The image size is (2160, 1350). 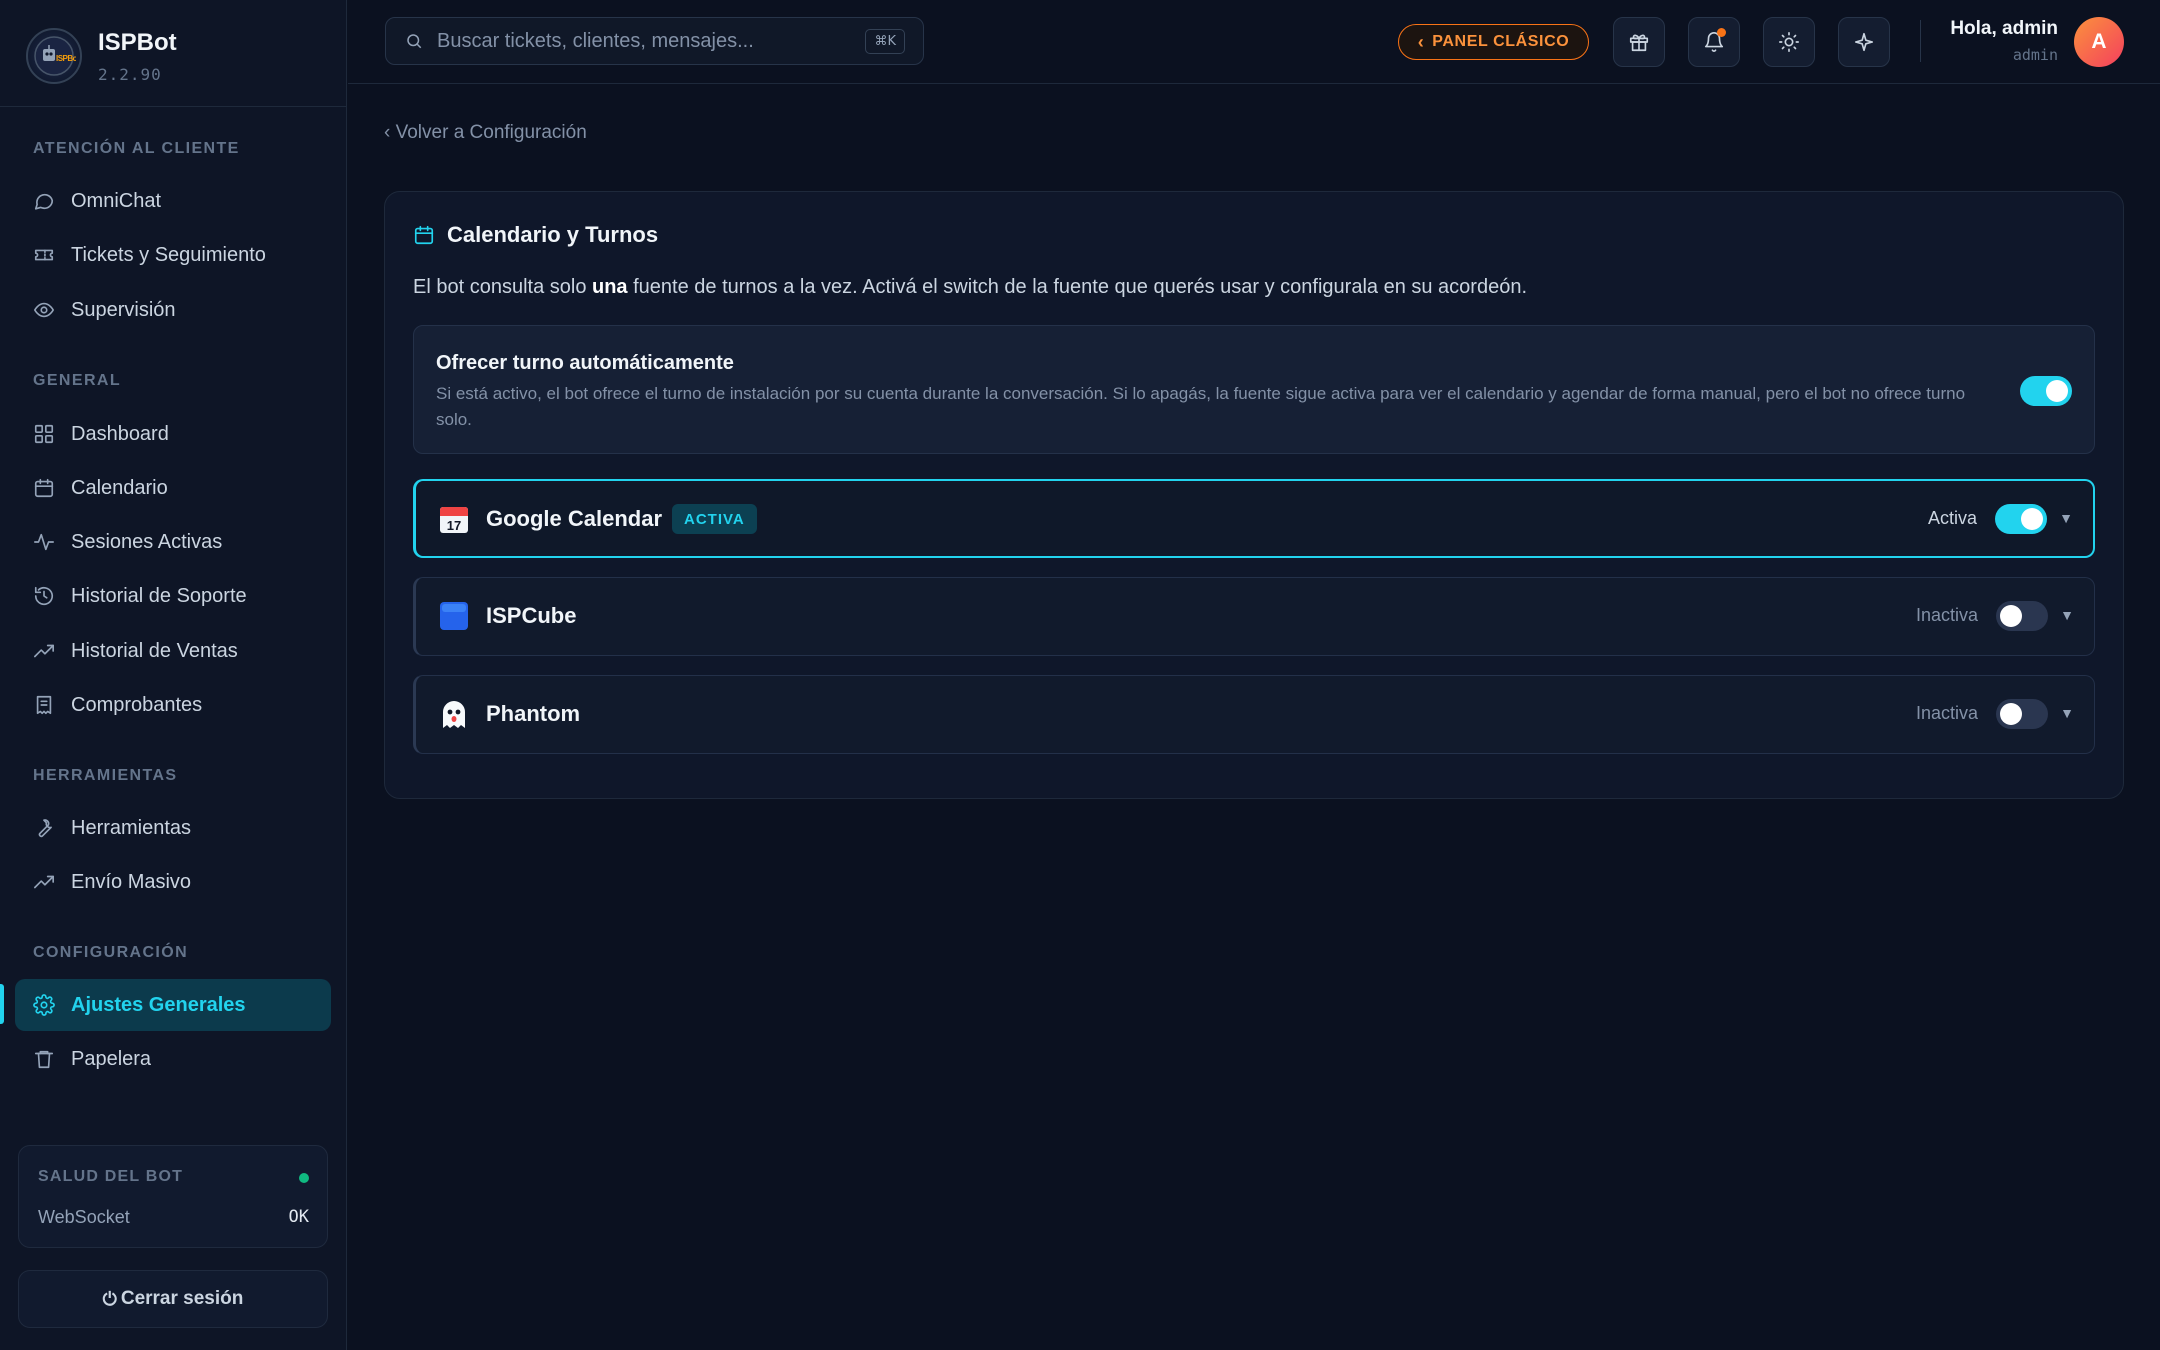 I want to click on activity-icon, so click(x=44, y=542).